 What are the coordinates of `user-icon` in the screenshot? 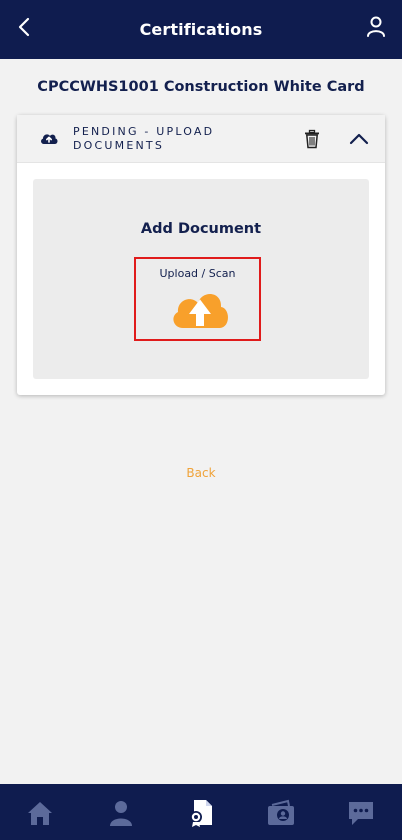 It's located at (376, 26).